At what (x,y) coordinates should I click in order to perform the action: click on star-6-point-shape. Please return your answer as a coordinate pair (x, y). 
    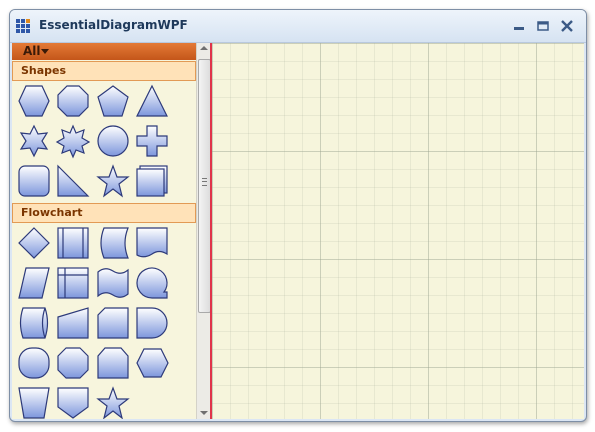
    Looking at the image, I should click on (34, 141).